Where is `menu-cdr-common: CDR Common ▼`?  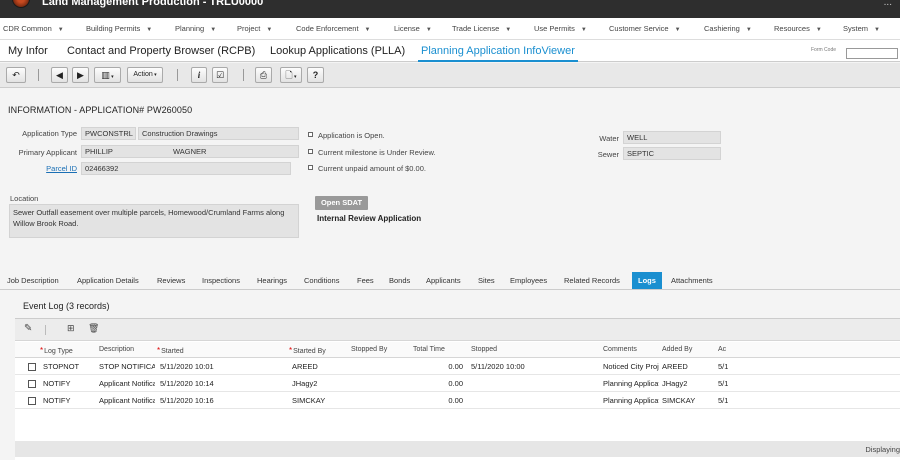
menu-cdr-common: CDR Common ▼ is located at coordinates (33, 29).